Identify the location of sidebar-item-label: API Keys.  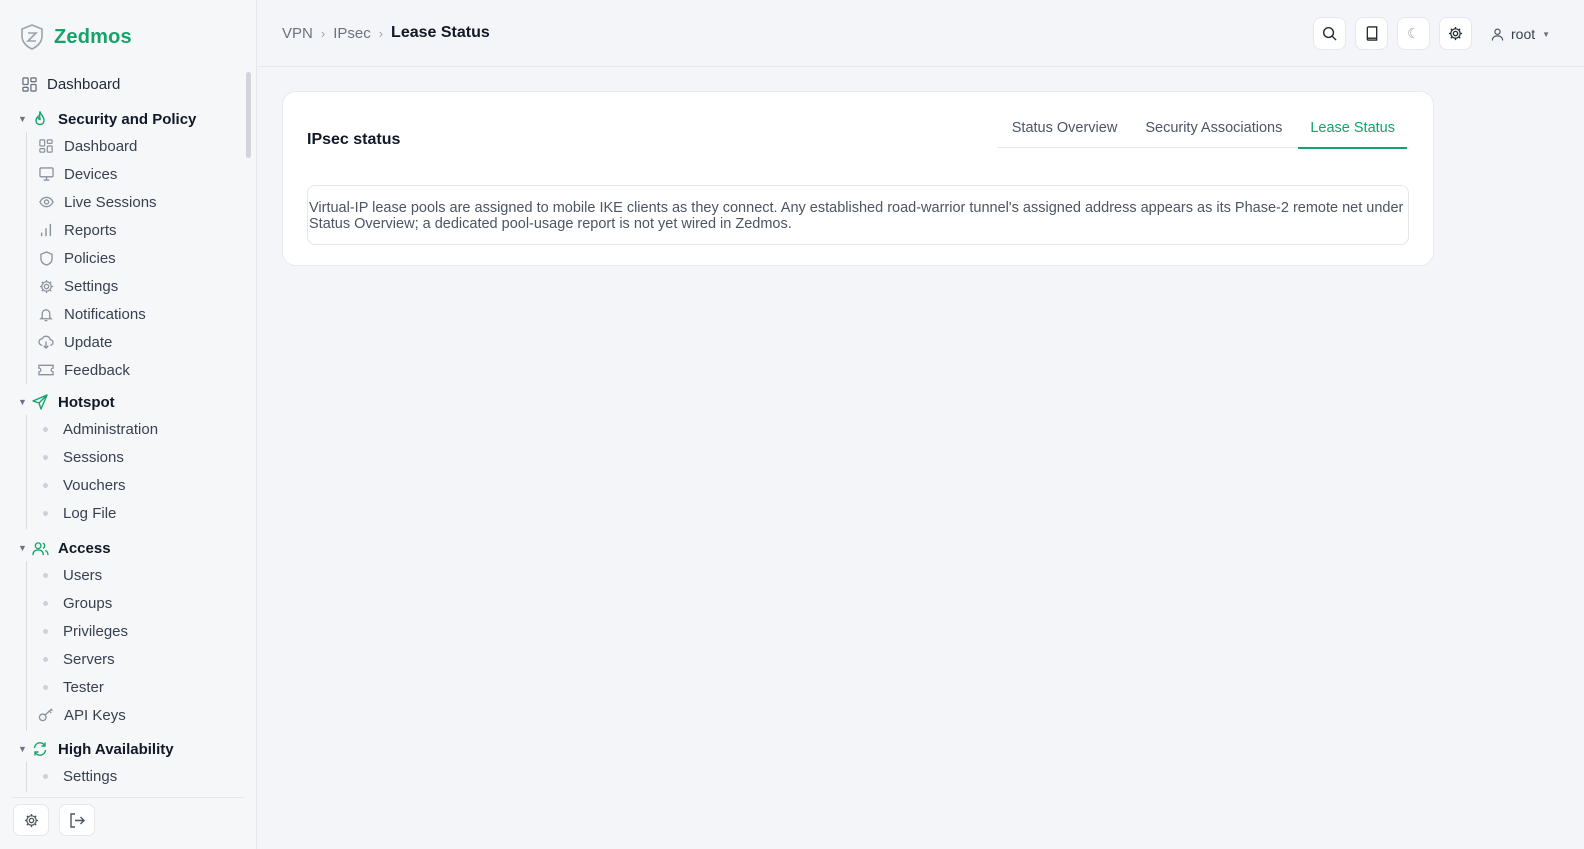
(95, 715).